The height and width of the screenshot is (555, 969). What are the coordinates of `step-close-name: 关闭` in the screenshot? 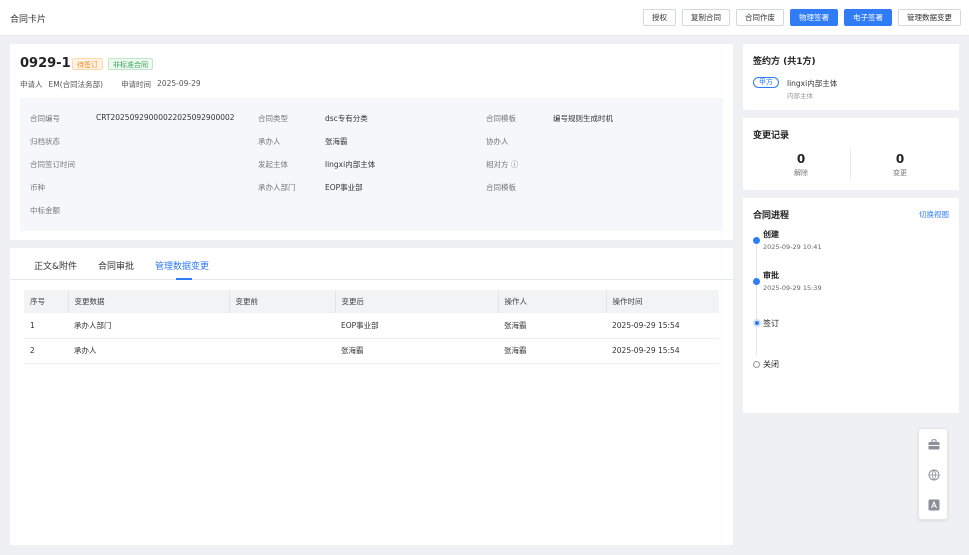 It's located at (771, 364).